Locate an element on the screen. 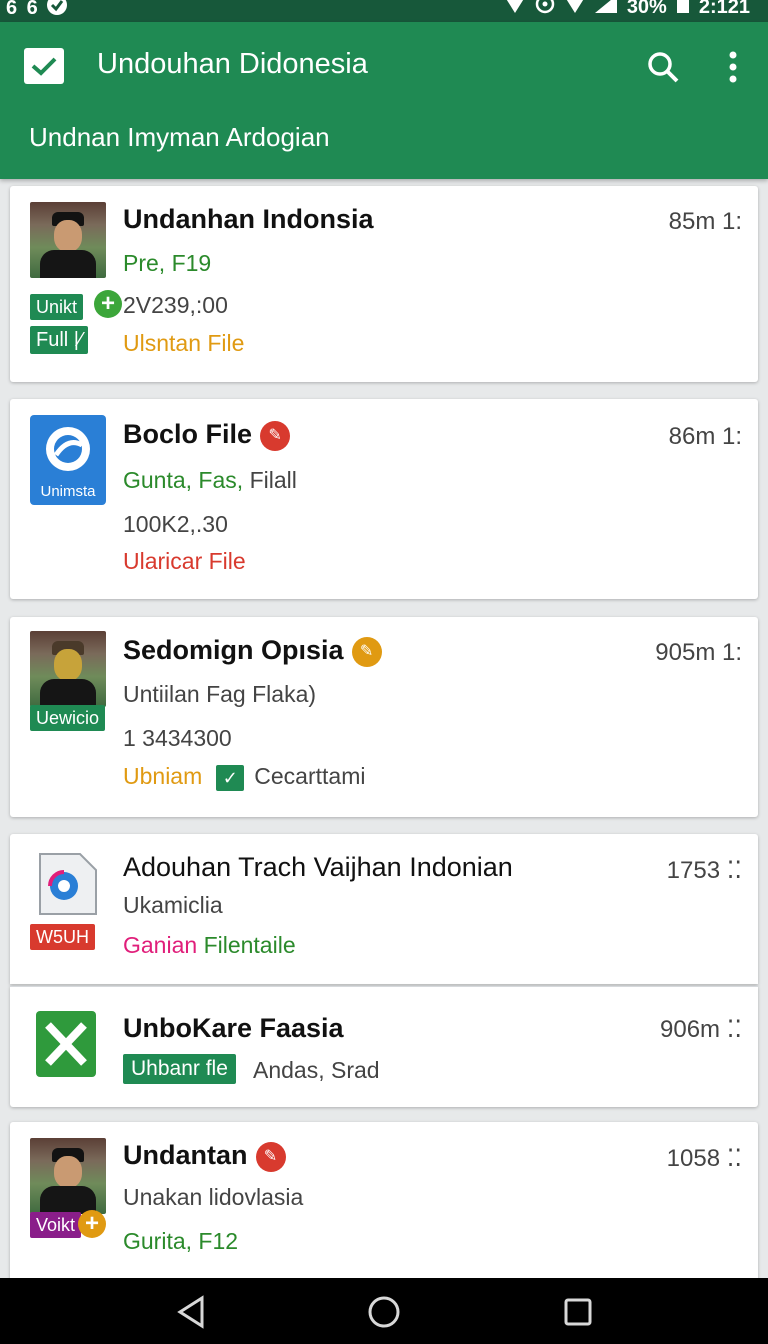  battery-percent: 30% is located at coordinates (646, 9).